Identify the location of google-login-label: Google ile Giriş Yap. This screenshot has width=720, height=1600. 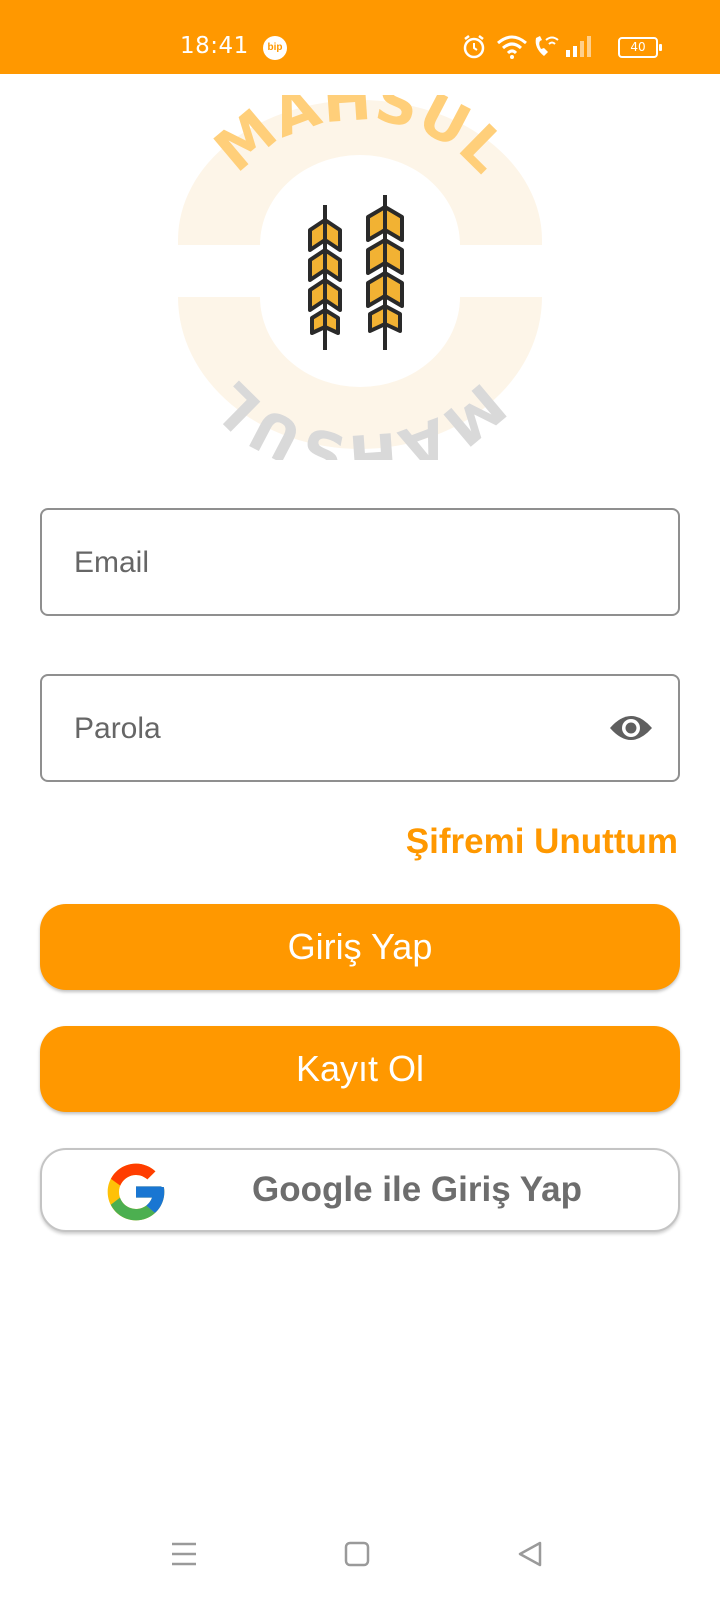
(417, 1189).